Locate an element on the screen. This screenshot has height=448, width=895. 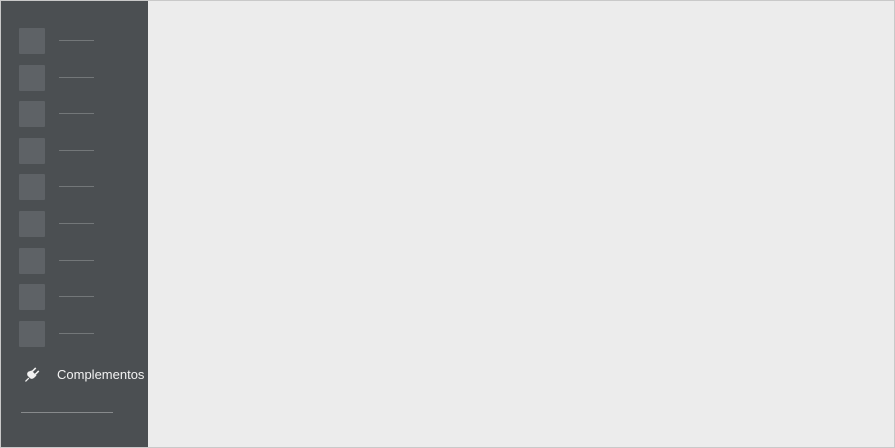
plug-icon is located at coordinates (32, 374).